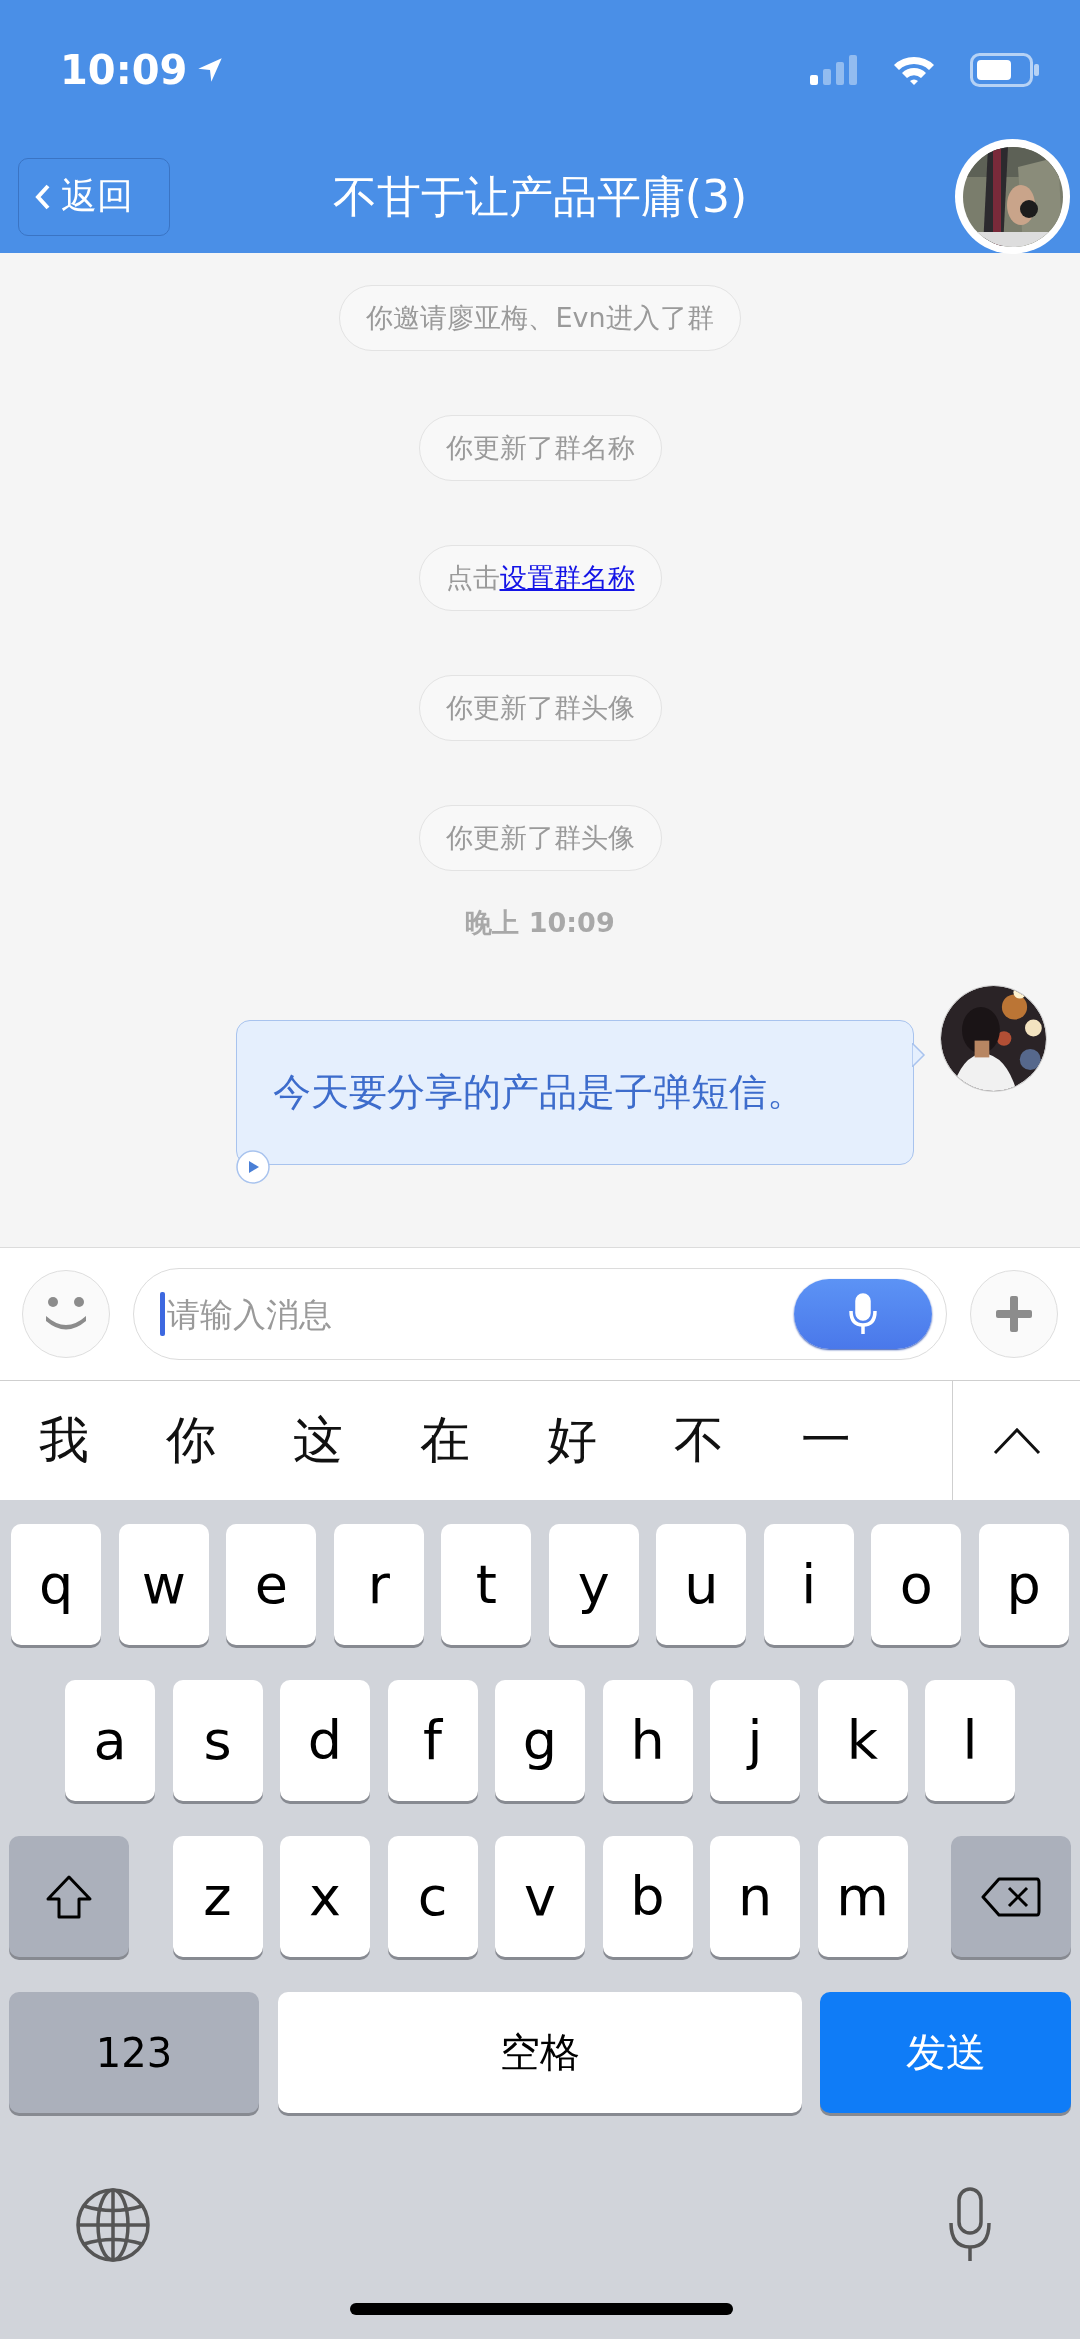  Describe the element at coordinates (540, 1740) in the screenshot. I see `letter-key: g` at that location.